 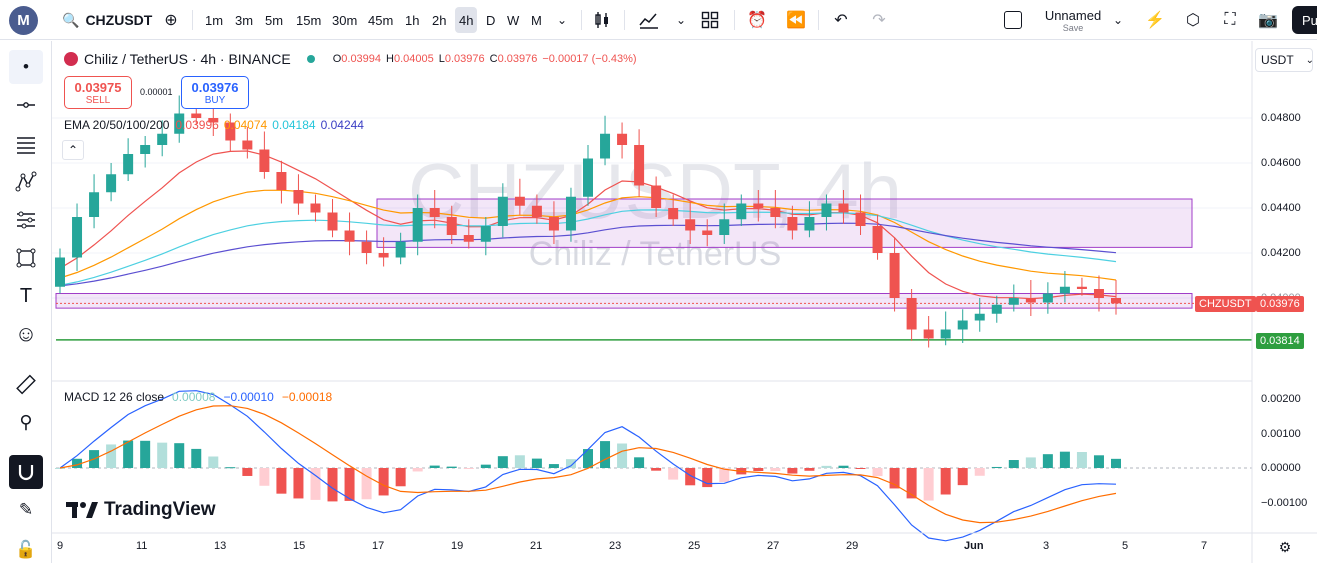 I want to click on price-tick: 0.04600, so click(x=1281, y=163).